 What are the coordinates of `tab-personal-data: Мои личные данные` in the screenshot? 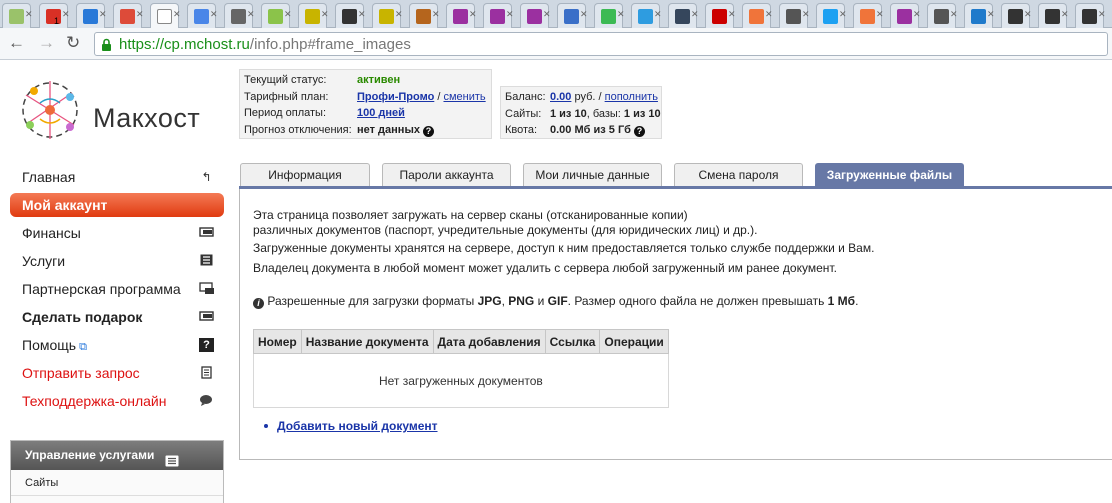 It's located at (592, 175).